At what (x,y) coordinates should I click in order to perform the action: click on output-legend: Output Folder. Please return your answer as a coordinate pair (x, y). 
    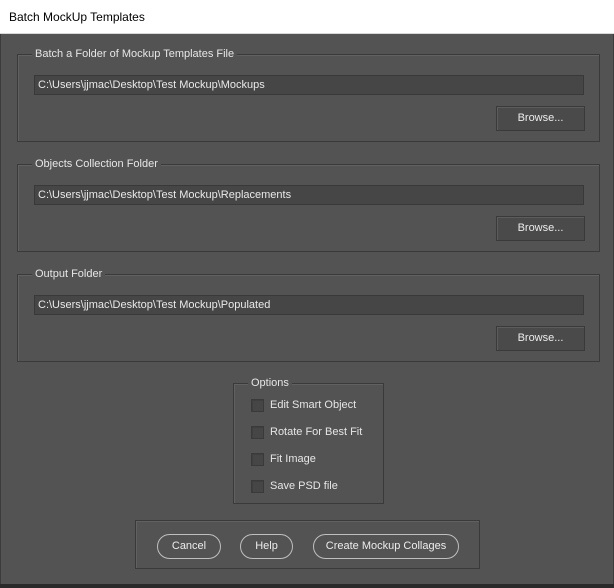
    Looking at the image, I should click on (69, 274).